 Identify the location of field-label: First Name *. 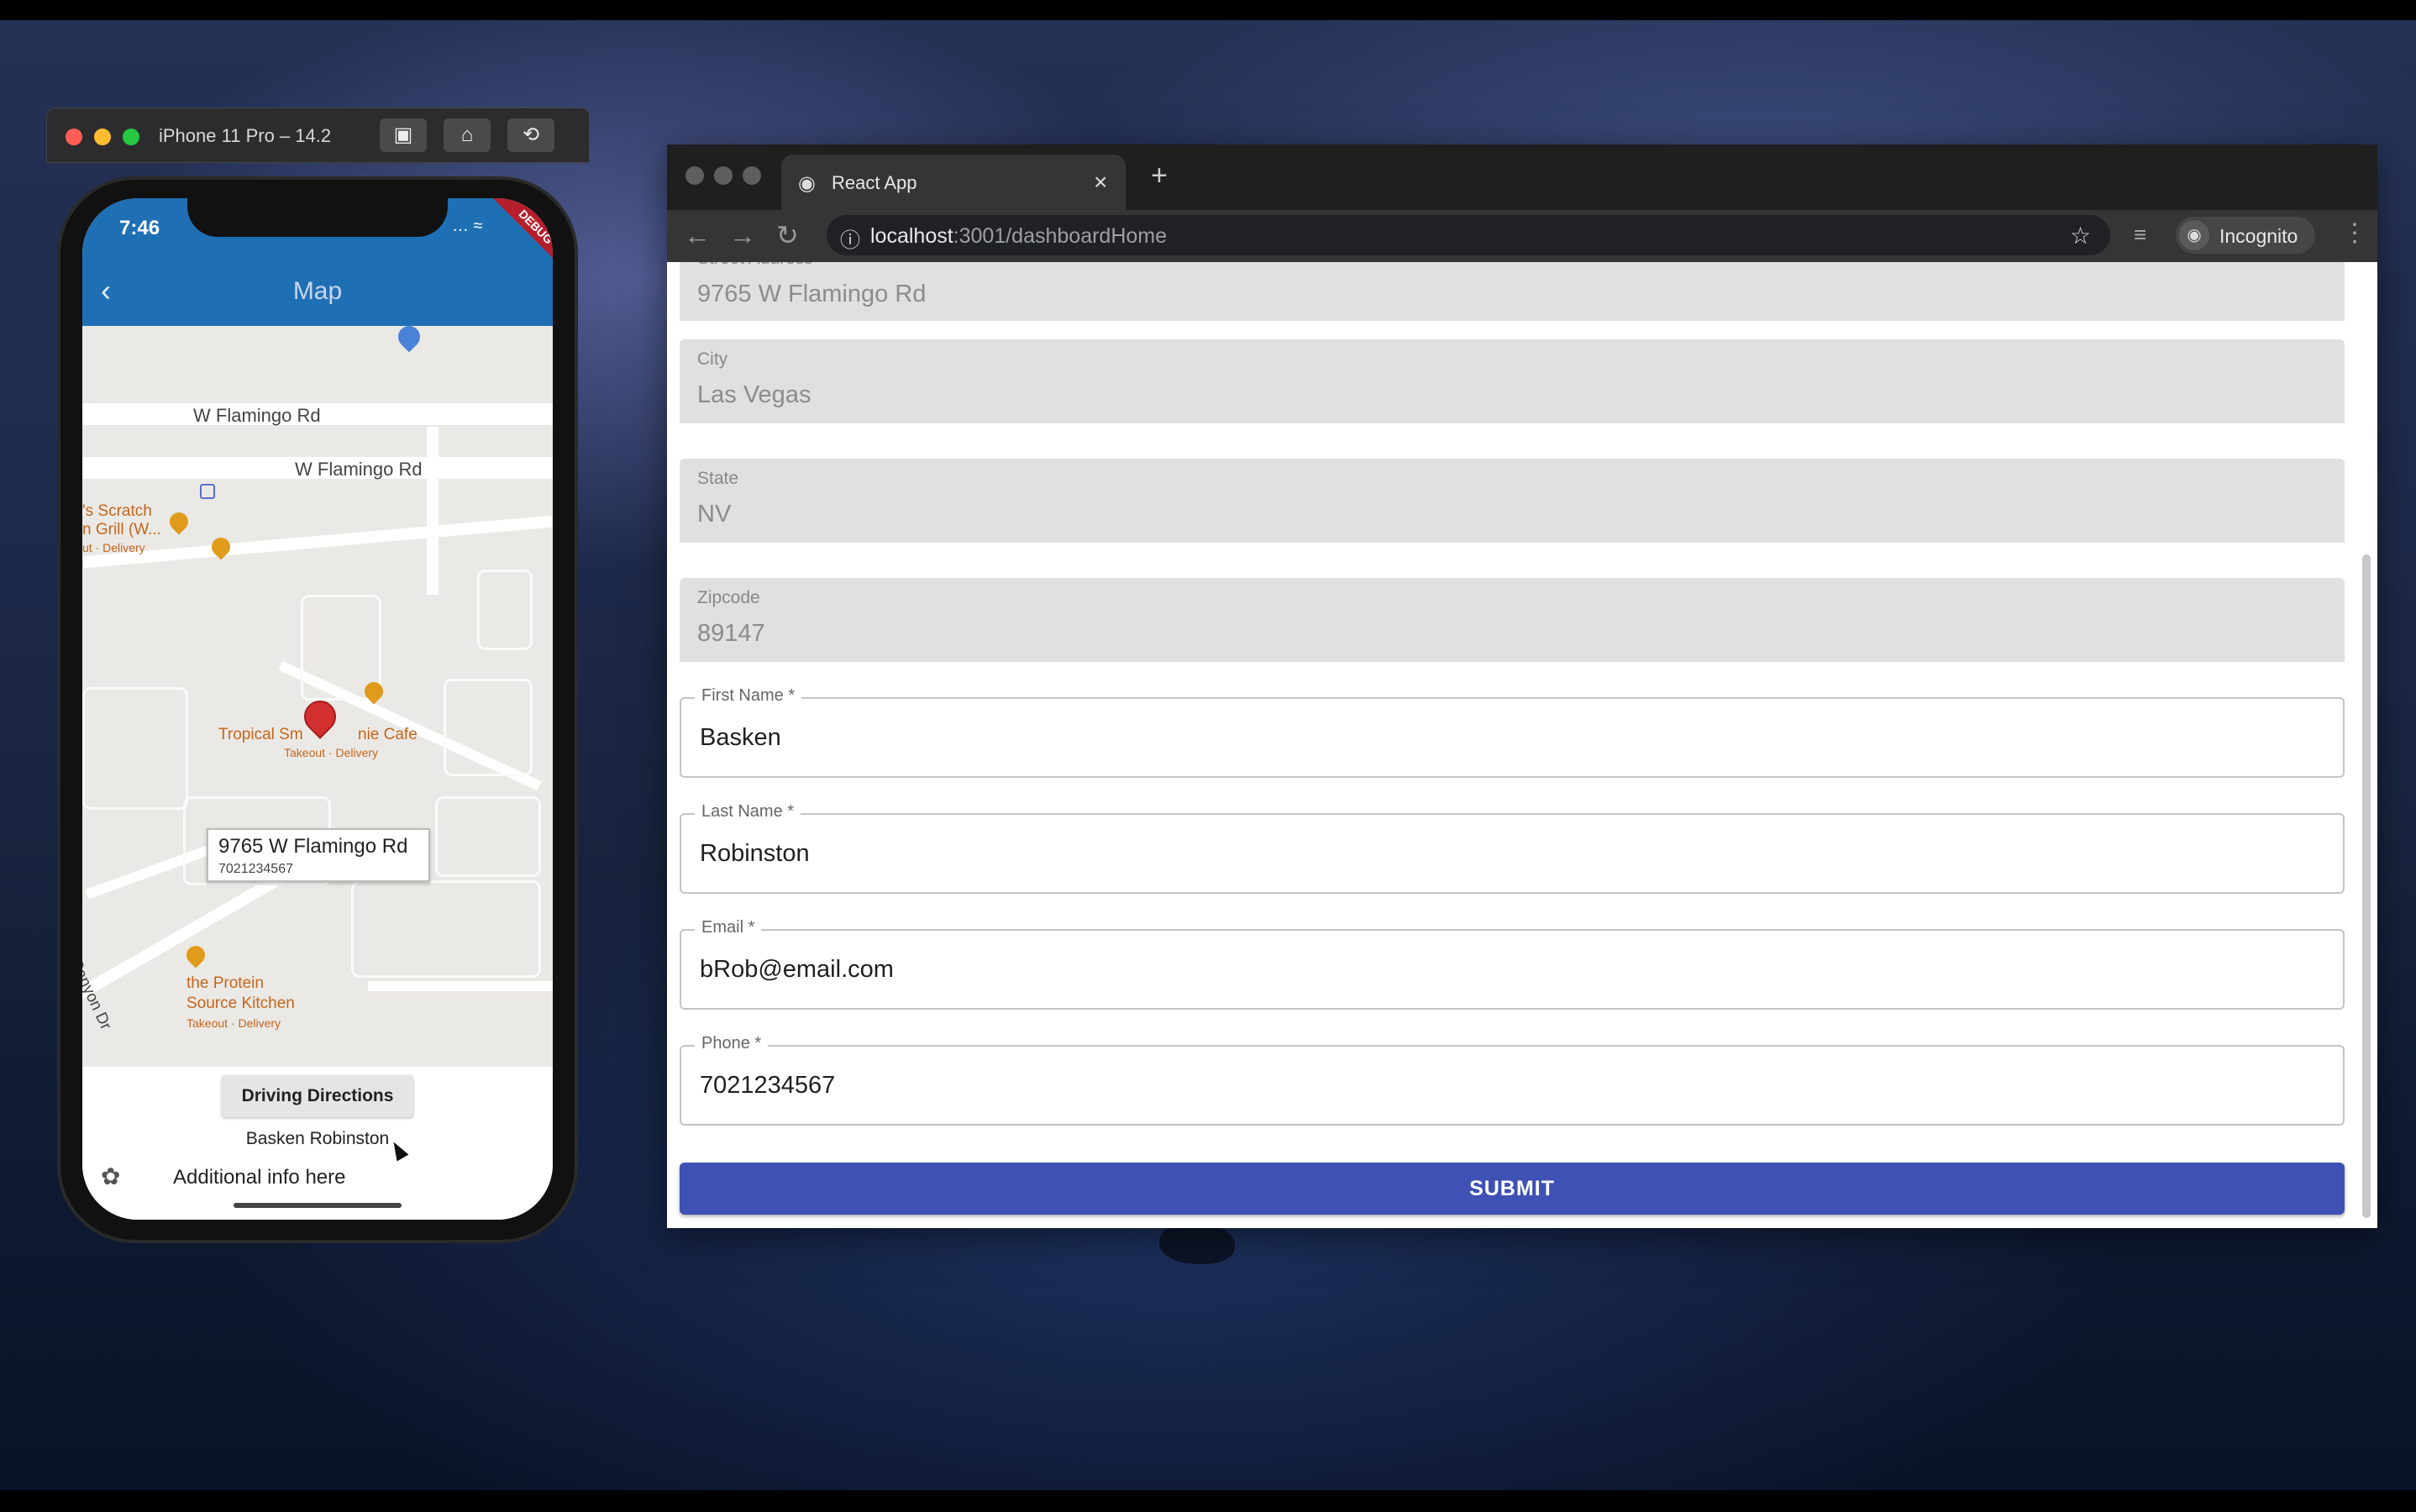
(748, 696).